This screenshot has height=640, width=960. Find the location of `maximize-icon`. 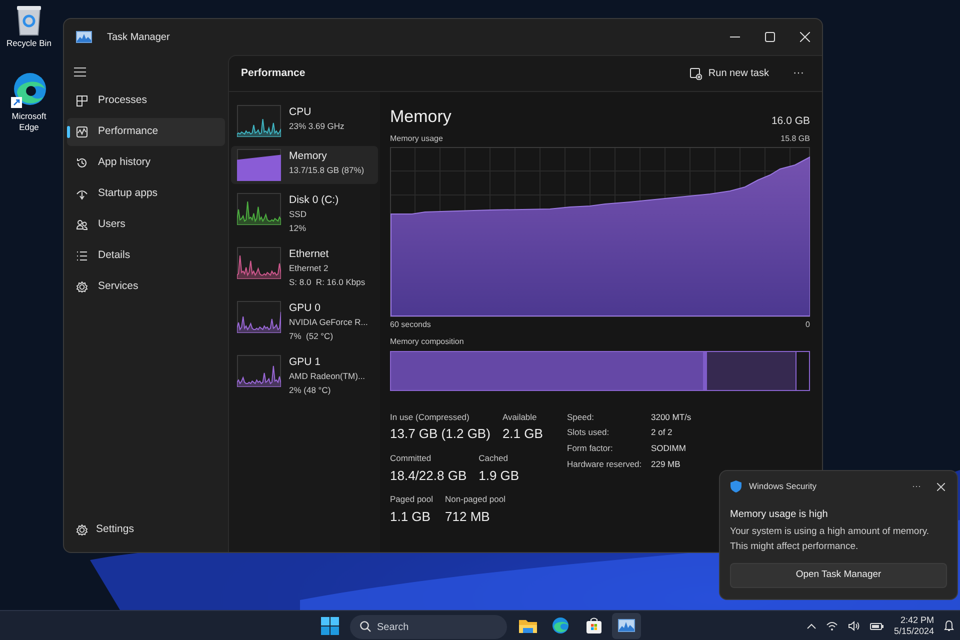

maximize-icon is located at coordinates (769, 37).